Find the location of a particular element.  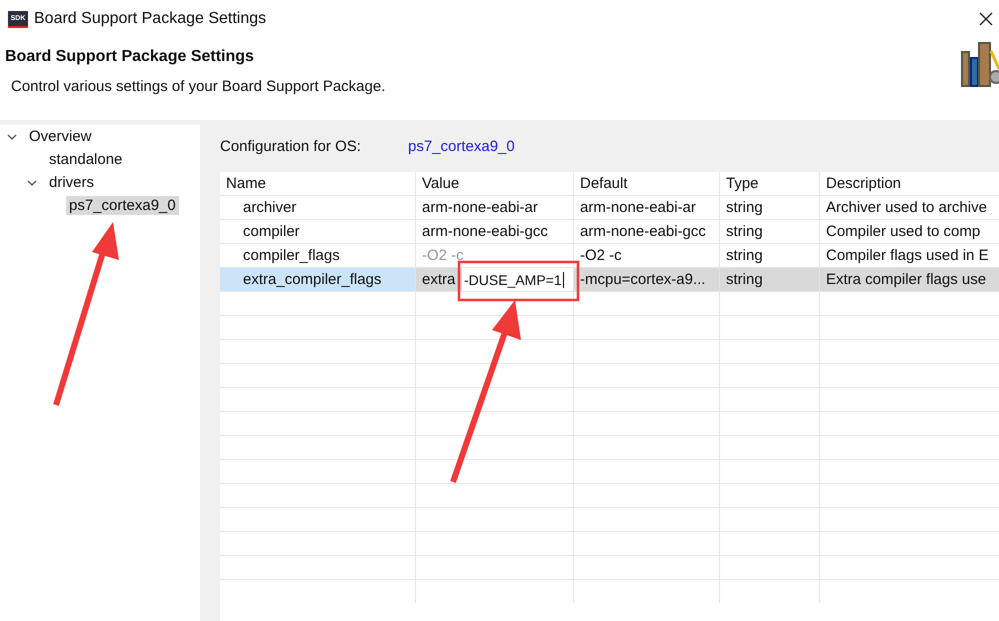

column-header: Type is located at coordinates (742, 183).